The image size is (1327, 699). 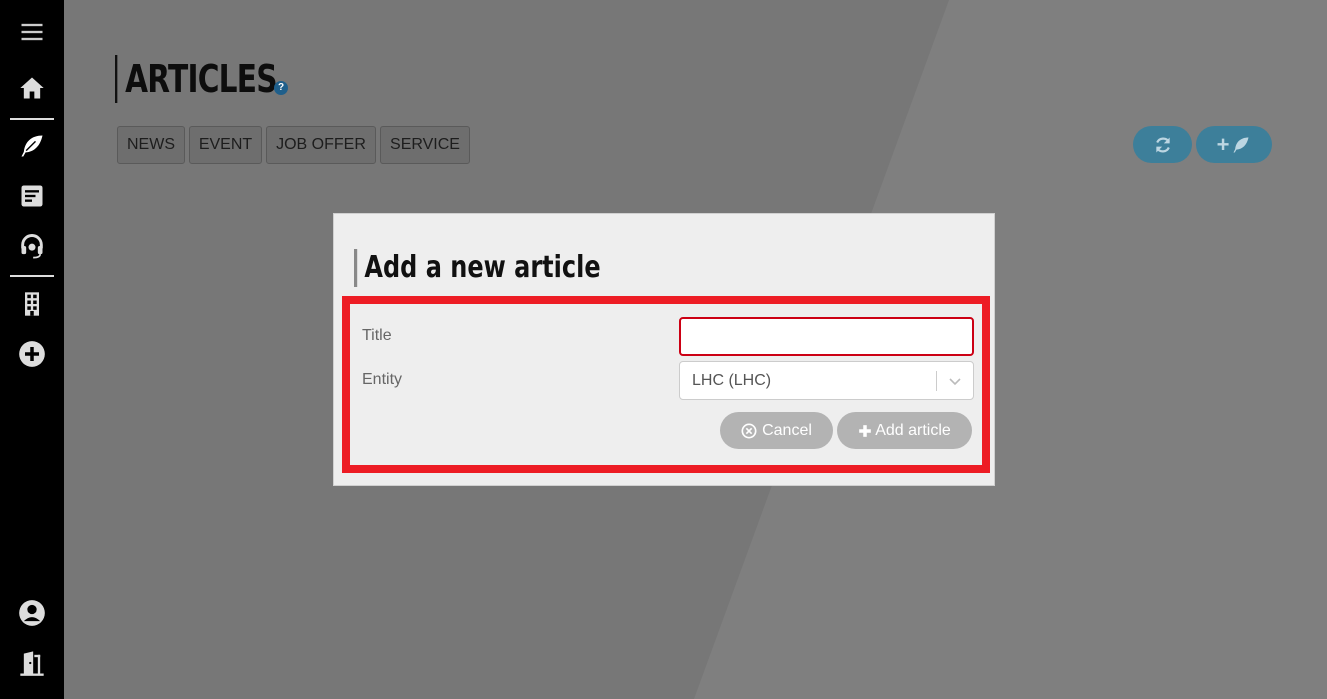 I want to click on chevron-down-icon, so click(x=955, y=381).